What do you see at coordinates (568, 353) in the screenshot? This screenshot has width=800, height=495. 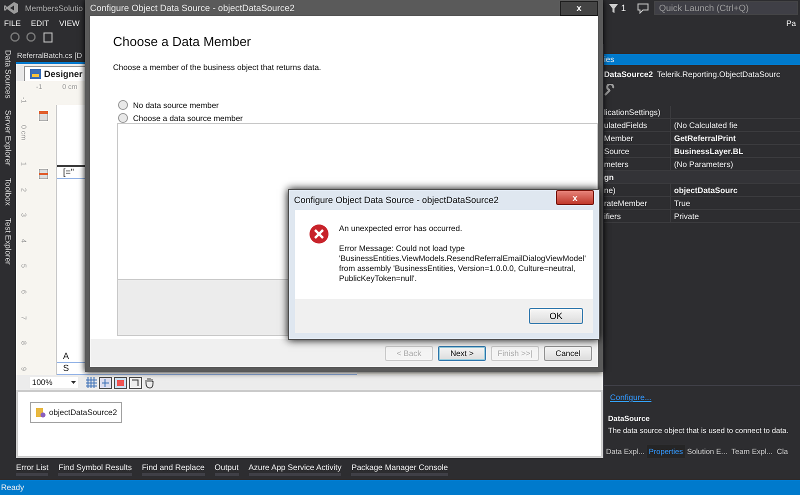 I see `wizard-button: Cancel` at bounding box center [568, 353].